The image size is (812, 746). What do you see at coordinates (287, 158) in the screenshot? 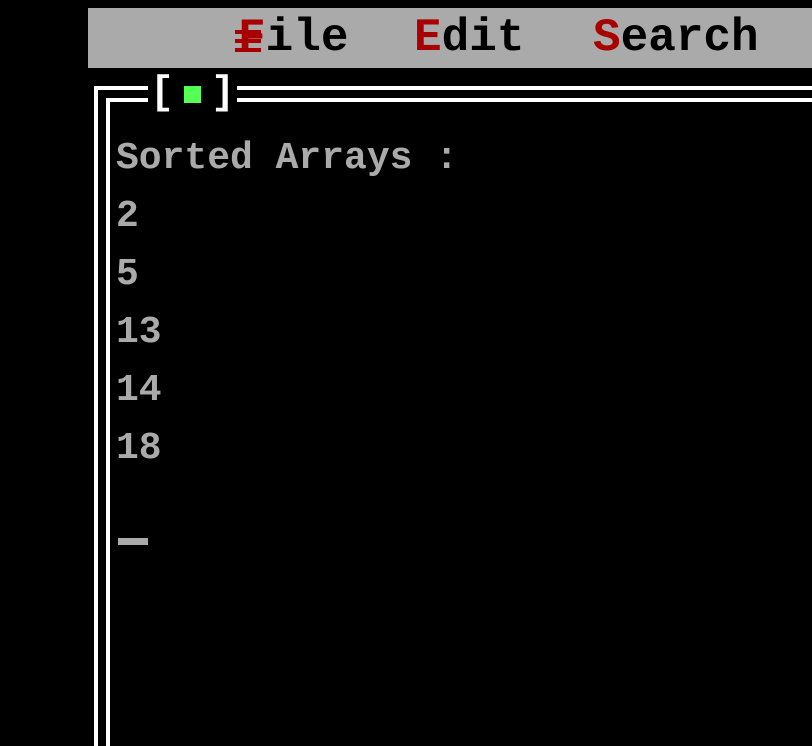
I see `output-heading: Sorted Arrays :` at bounding box center [287, 158].